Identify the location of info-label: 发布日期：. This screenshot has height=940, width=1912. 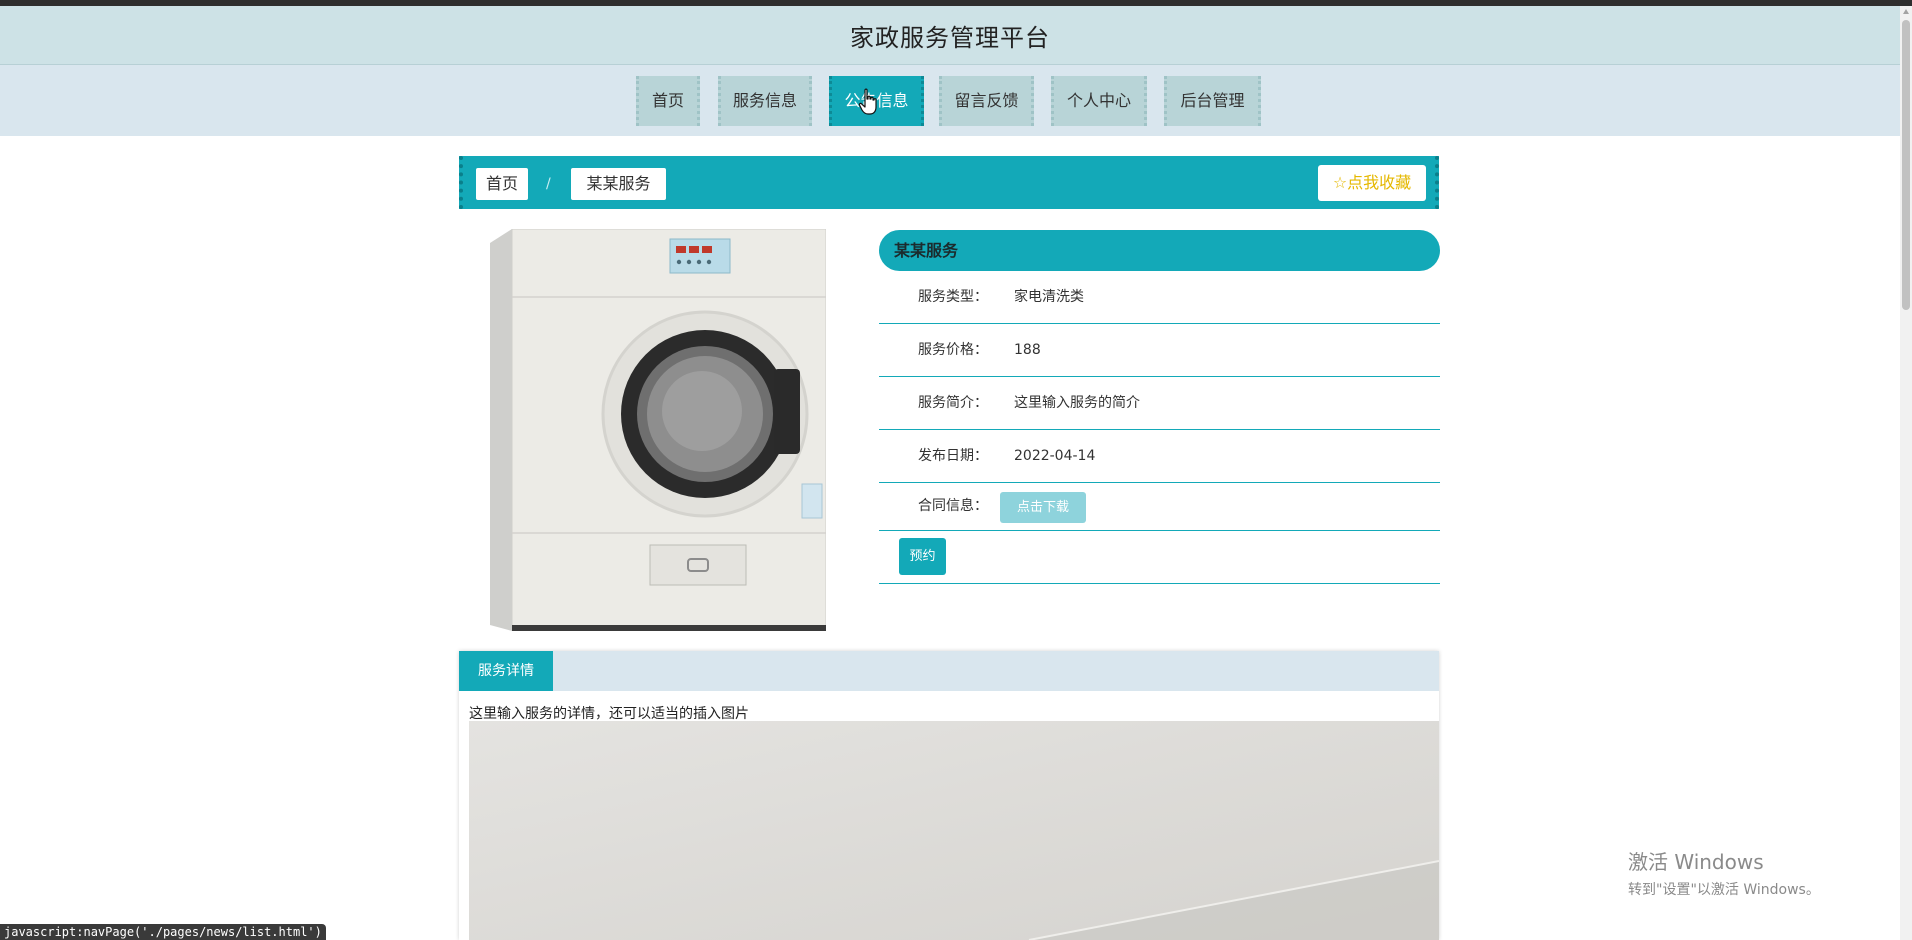
(953, 456).